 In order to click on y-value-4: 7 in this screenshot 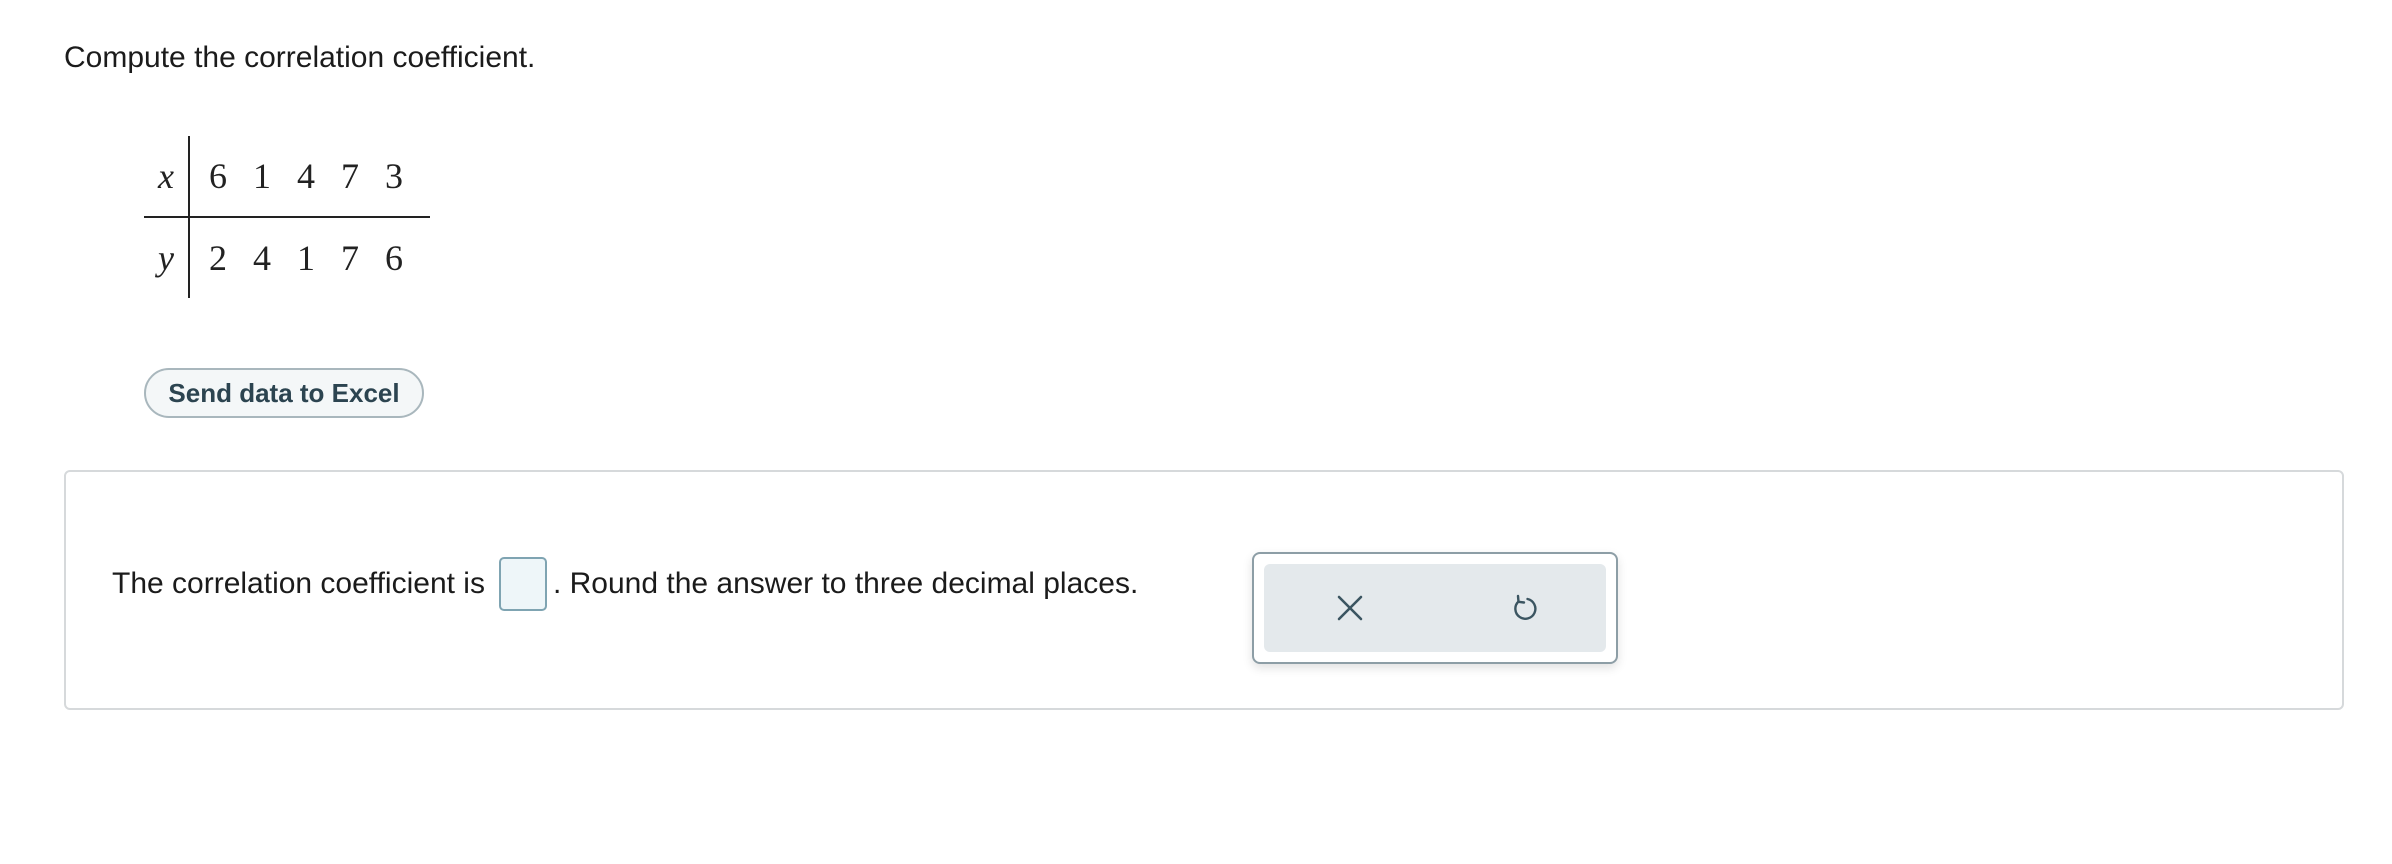, I will do `click(350, 258)`.